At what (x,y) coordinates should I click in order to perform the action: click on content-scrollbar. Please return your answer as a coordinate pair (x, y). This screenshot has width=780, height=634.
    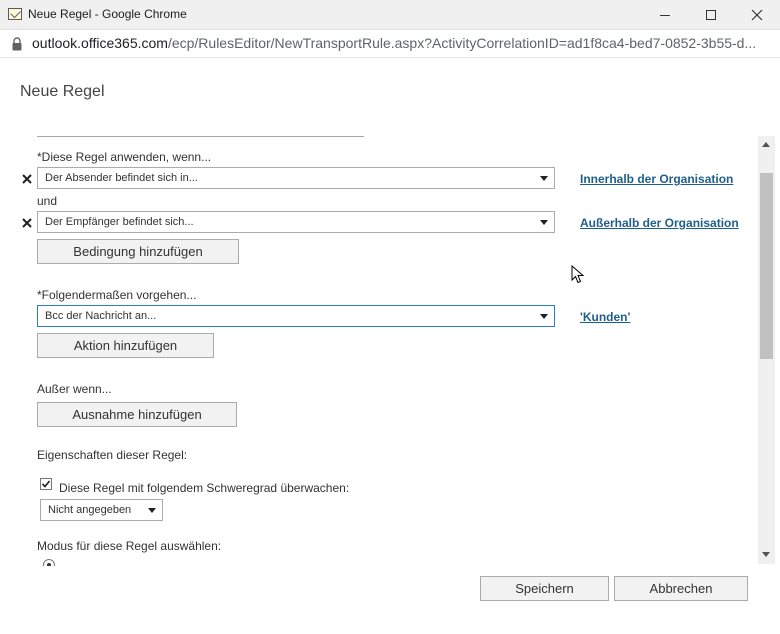
    Looking at the image, I should click on (766, 350).